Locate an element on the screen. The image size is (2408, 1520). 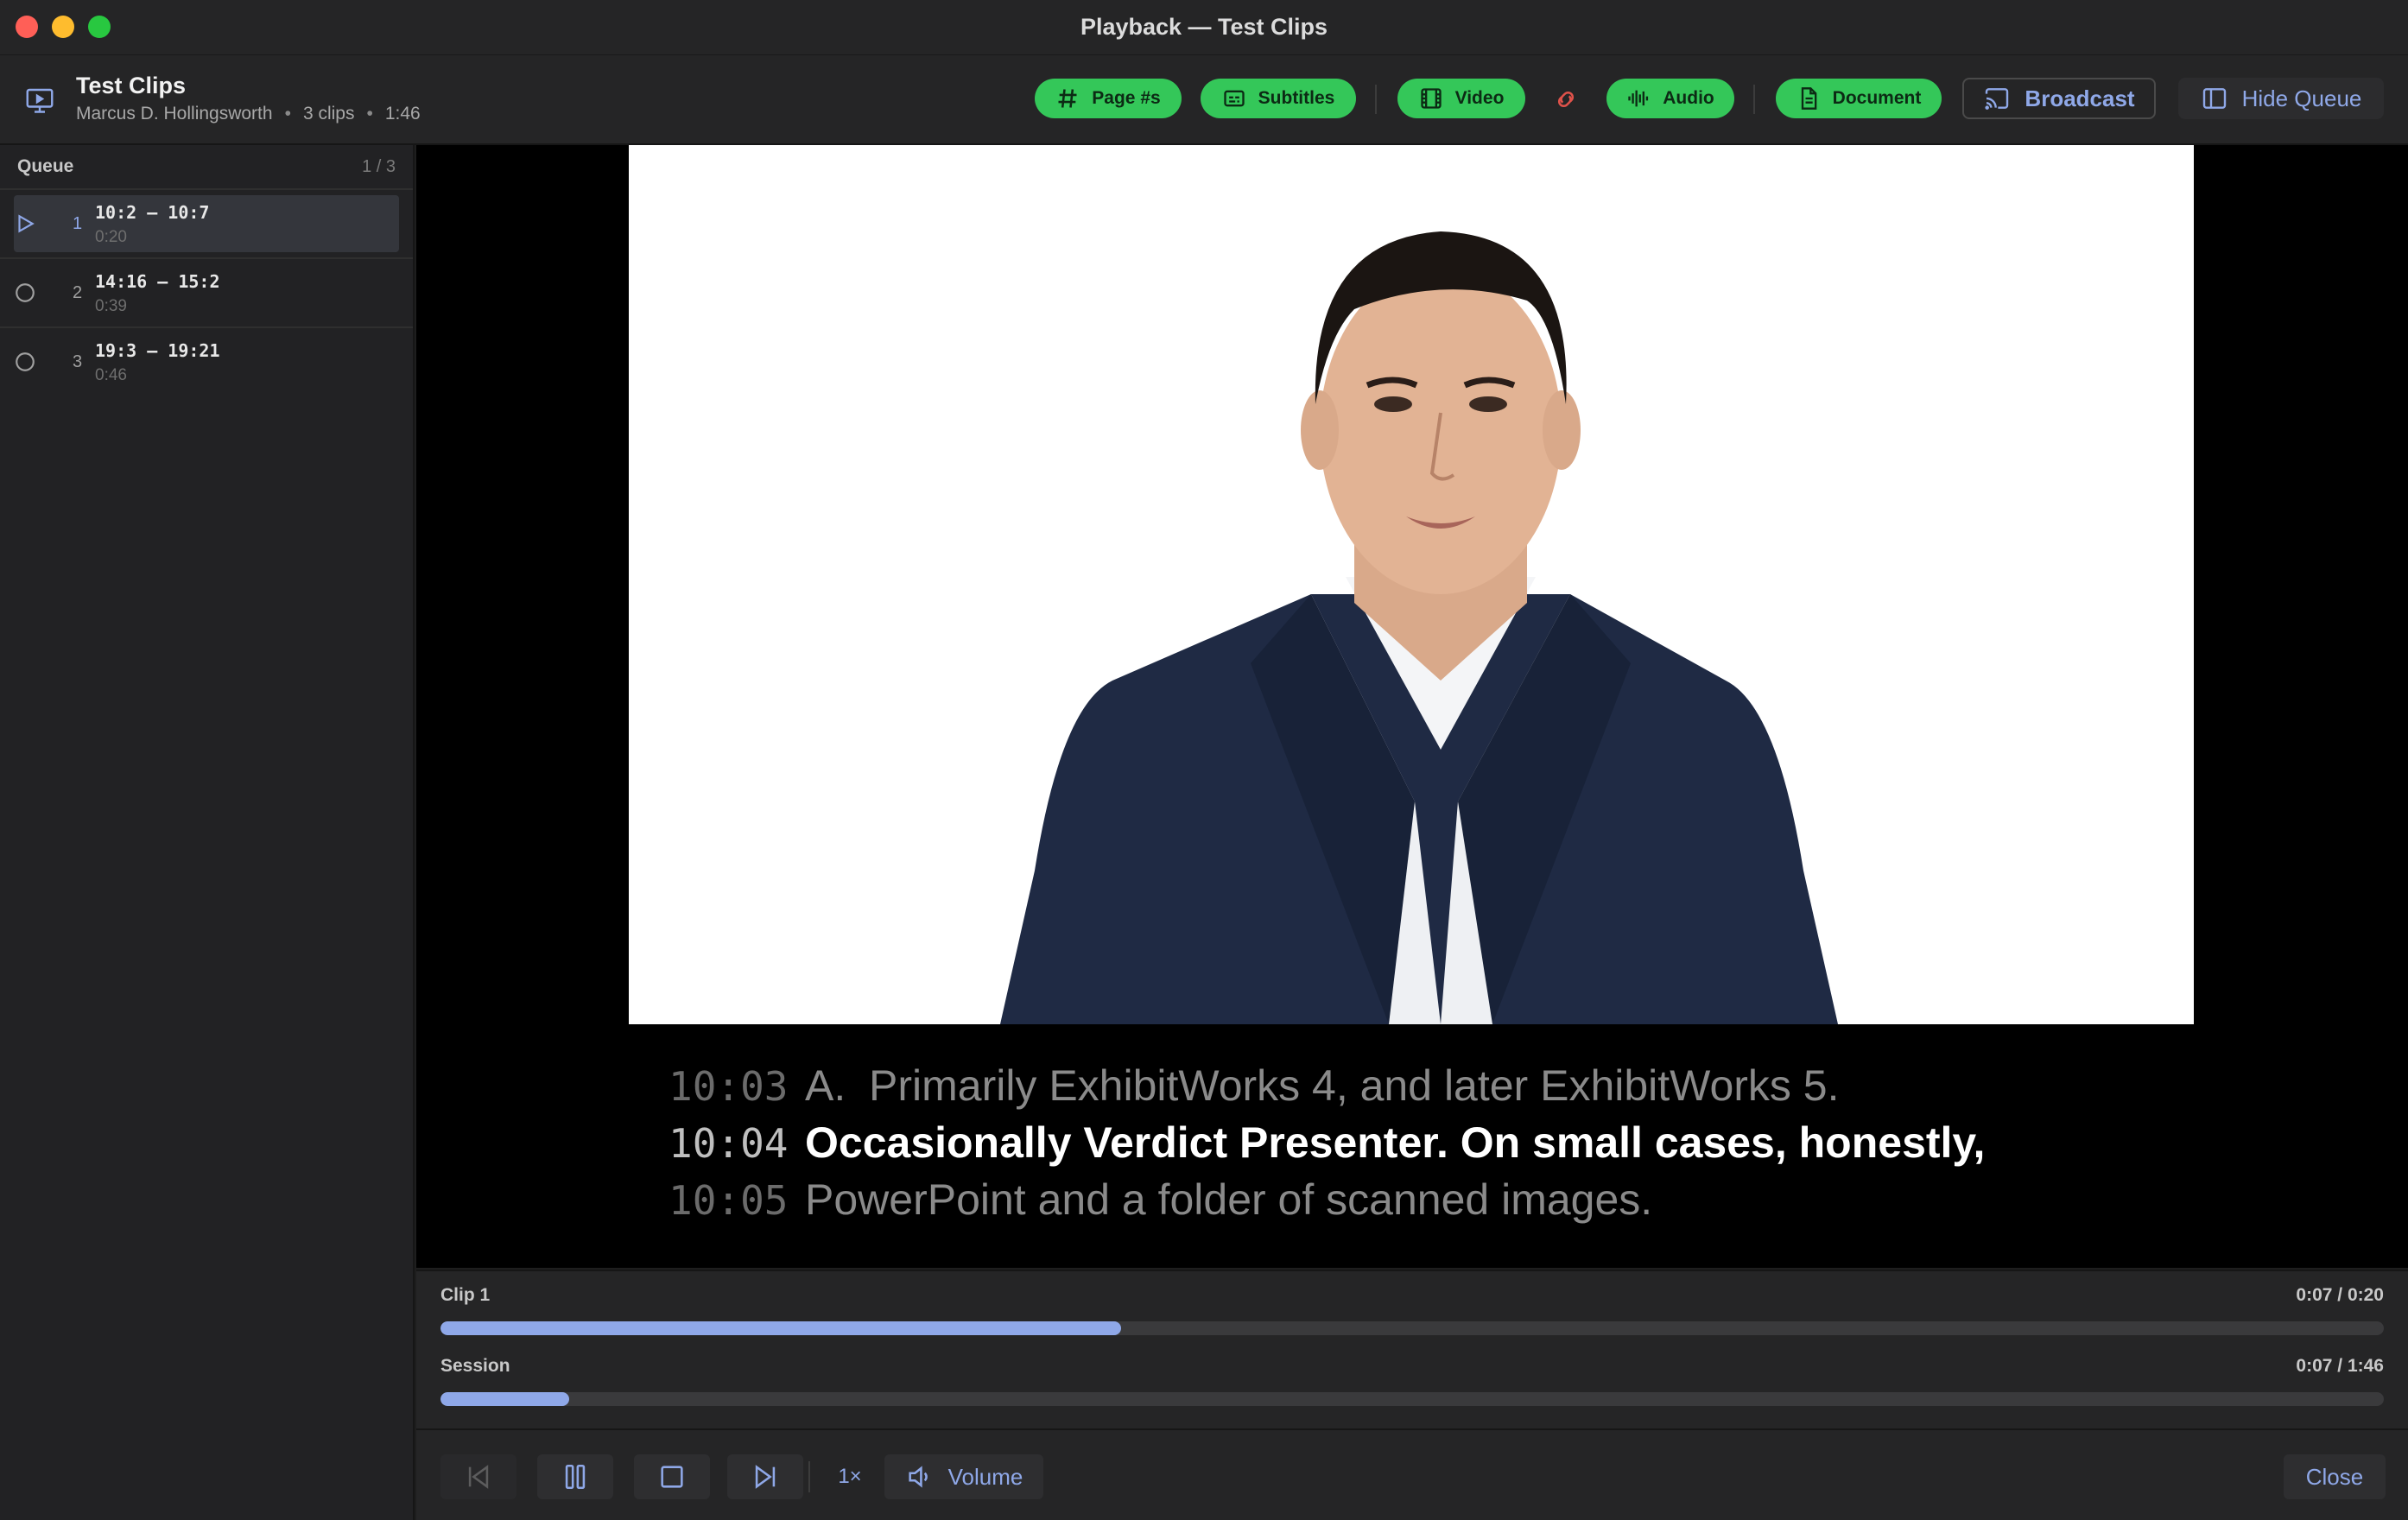
video-toggle: Video is located at coordinates (1461, 98).